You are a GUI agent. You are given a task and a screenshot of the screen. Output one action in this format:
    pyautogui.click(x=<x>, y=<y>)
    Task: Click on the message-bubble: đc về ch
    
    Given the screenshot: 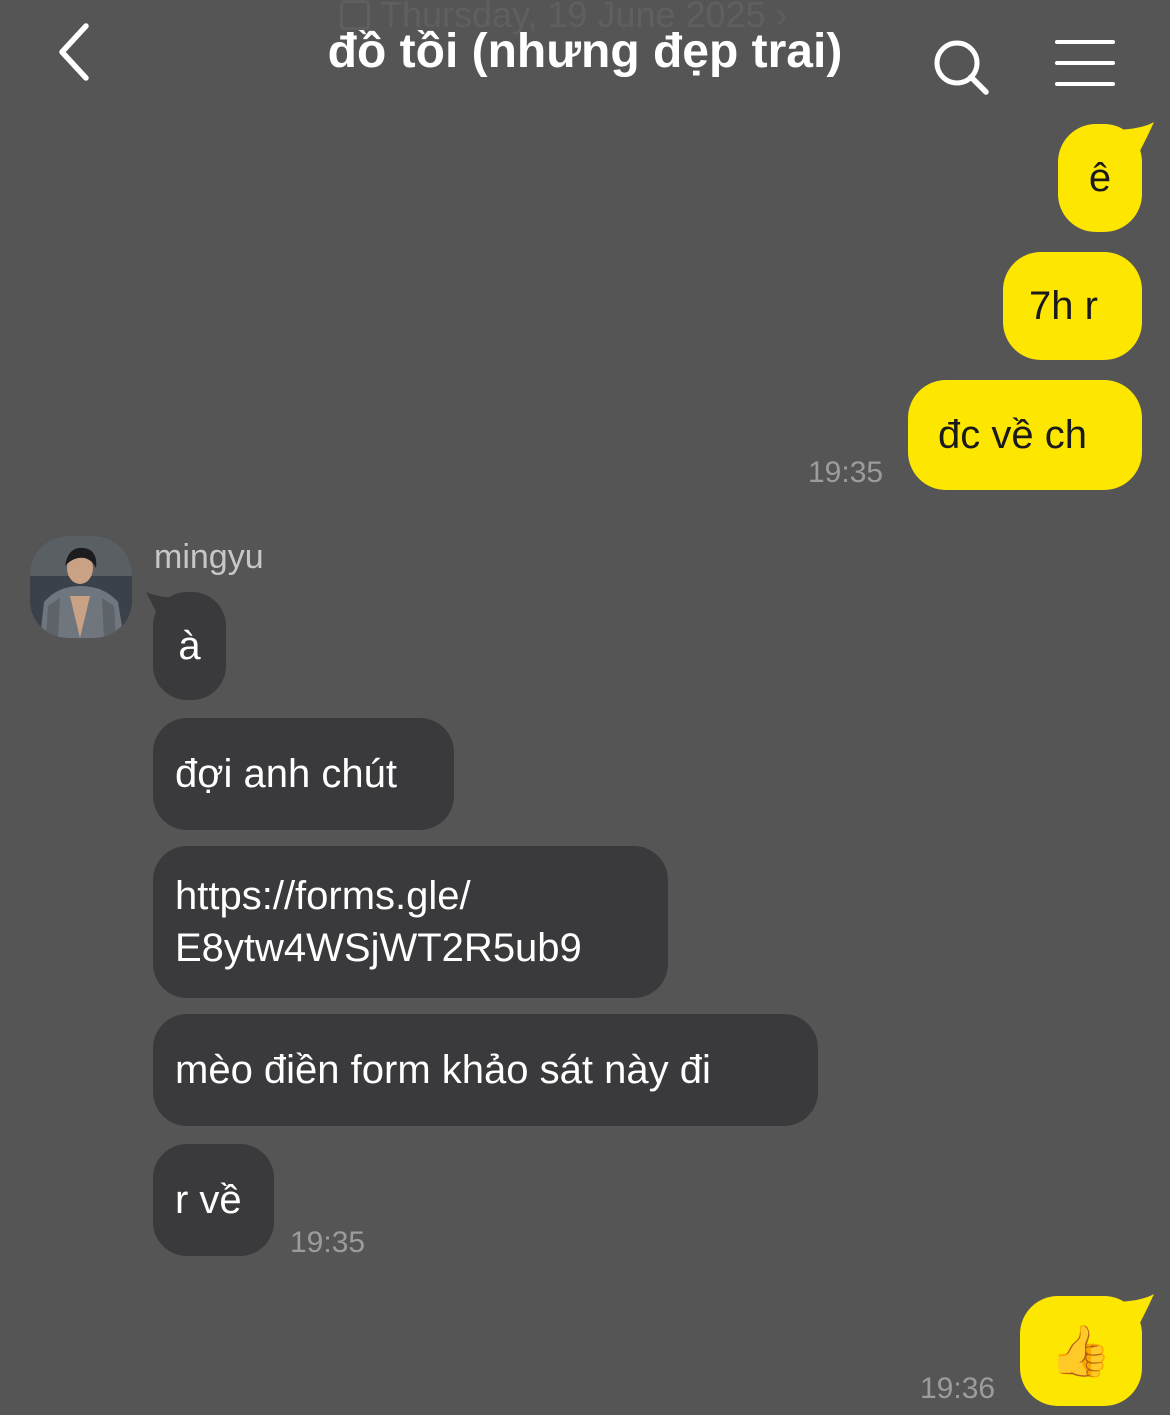 What is the action you would take?
    pyautogui.click(x=1025, y=435)
    